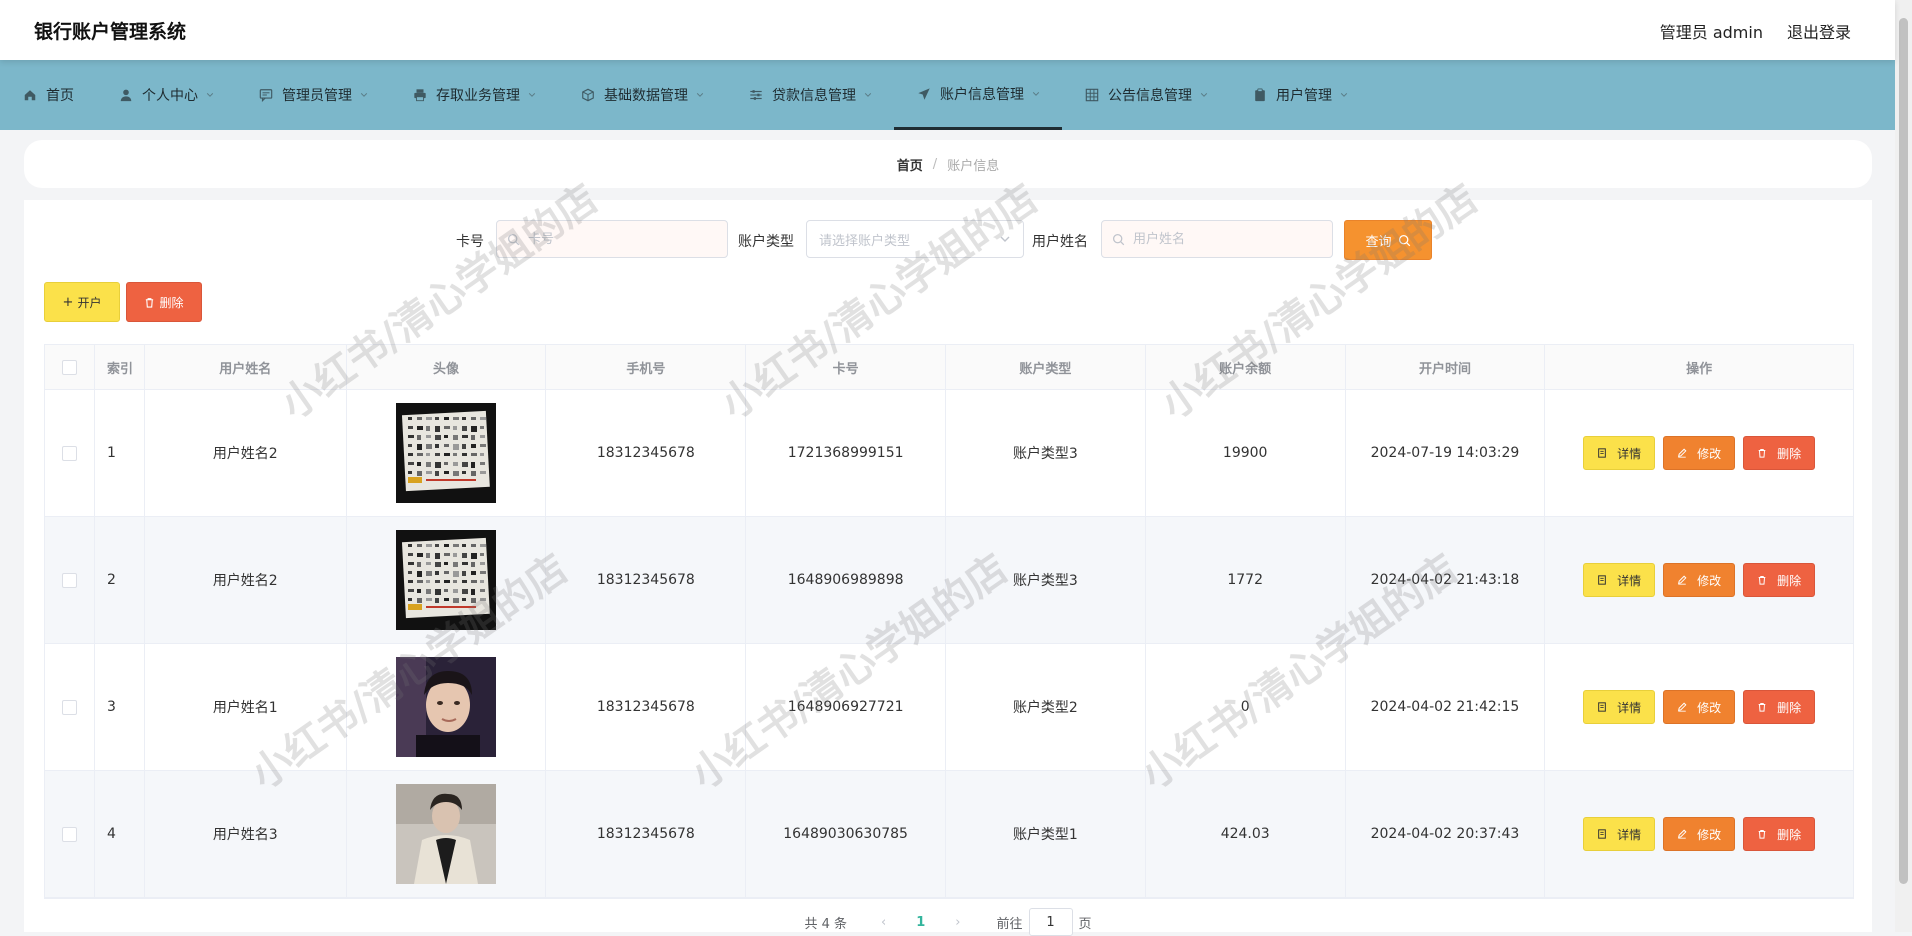  I want to click on cell-time: 2024-04-02 21:42:15, so click(1446, 707).